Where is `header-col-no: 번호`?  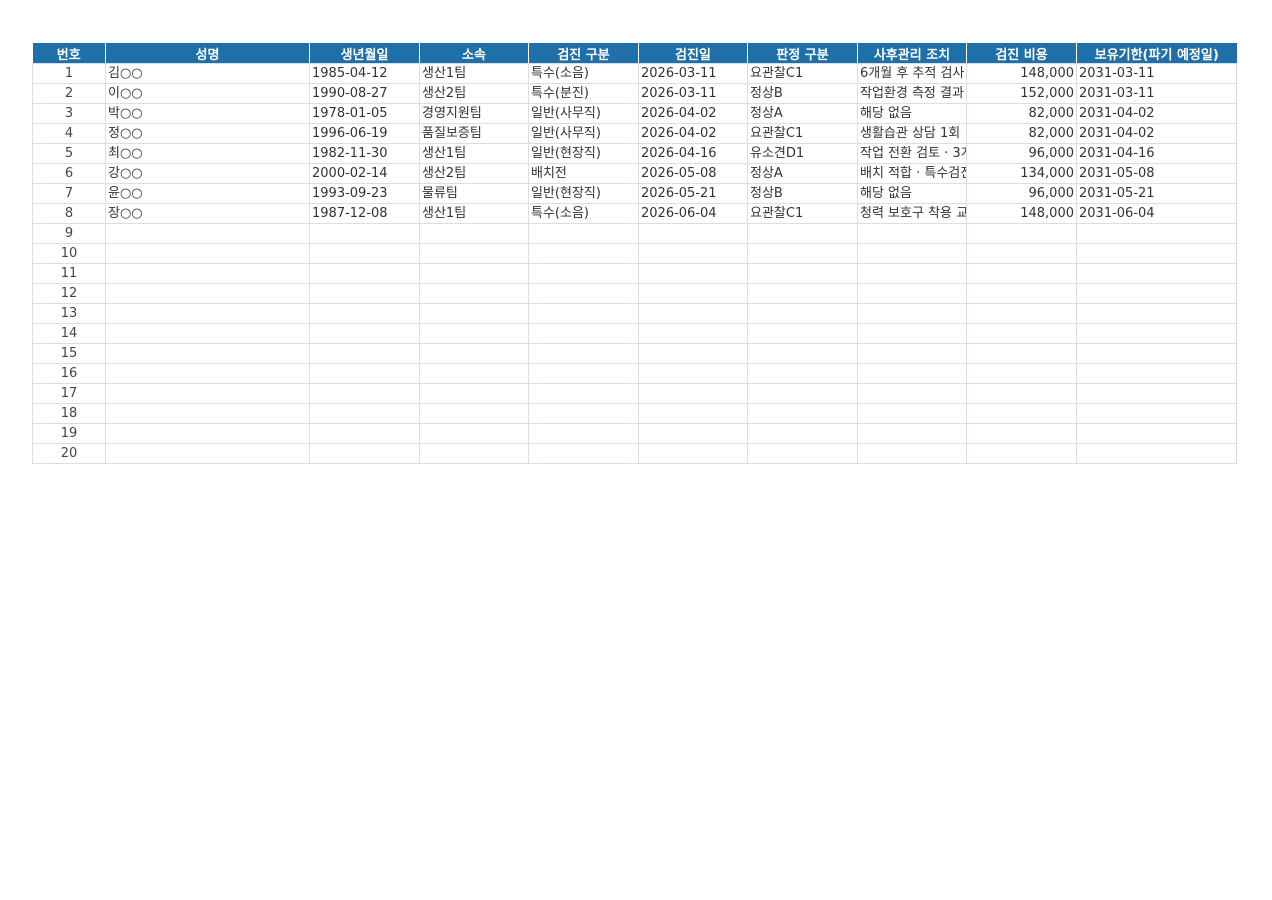 header-col-no: 번호 is located at coordinates (69, 53).